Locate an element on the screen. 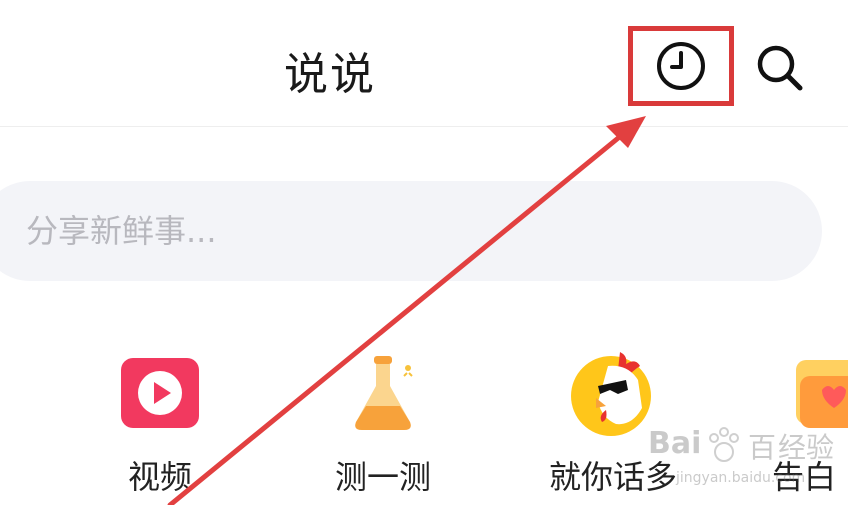  flask-icon is located at coordinates (384, 393).